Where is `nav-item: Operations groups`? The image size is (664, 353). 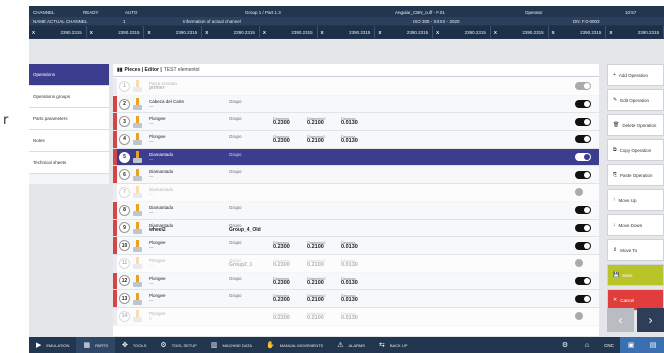
nav-item: Operations groups is located at coordinates (69, 97).